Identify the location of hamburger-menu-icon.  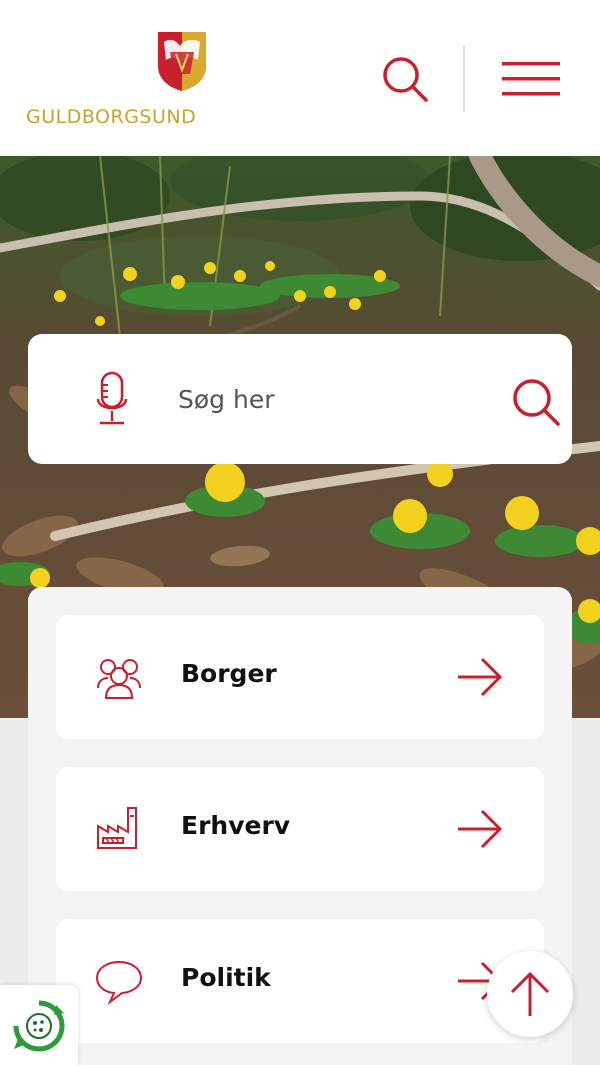
(531, 79).